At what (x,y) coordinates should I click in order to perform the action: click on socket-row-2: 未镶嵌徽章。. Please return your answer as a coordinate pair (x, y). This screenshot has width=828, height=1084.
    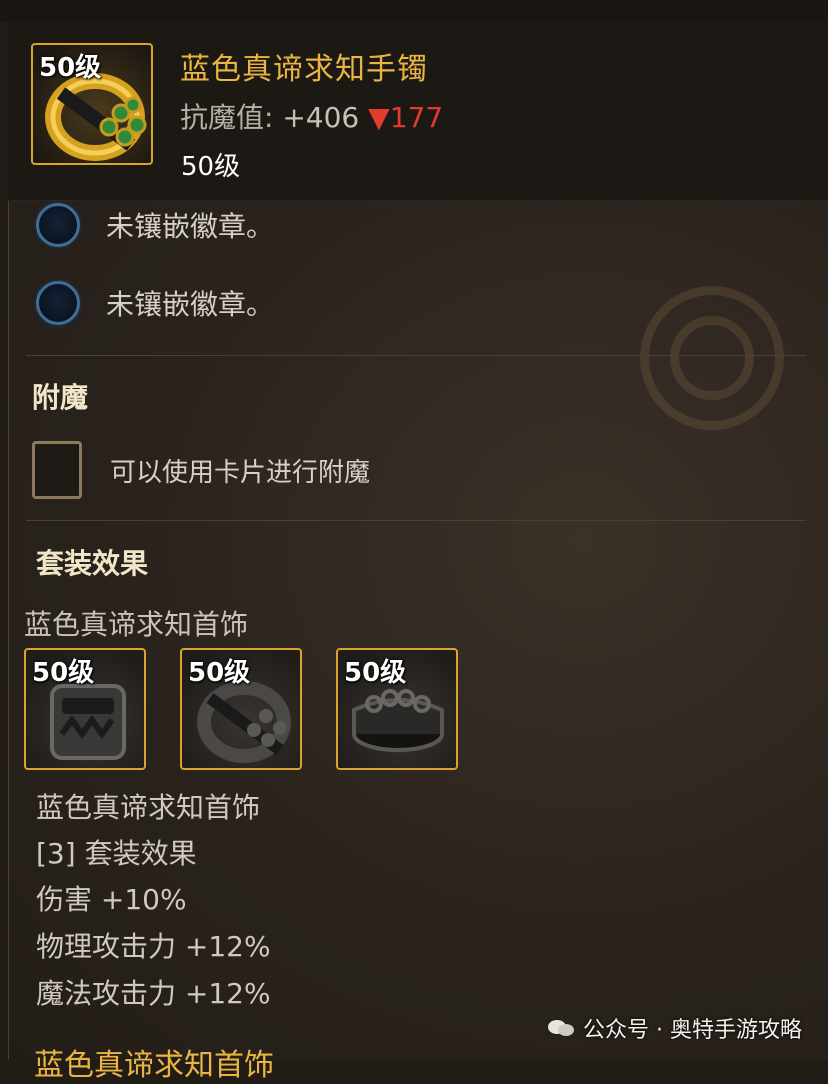
    Looking at the image, I should click on (155, 303).